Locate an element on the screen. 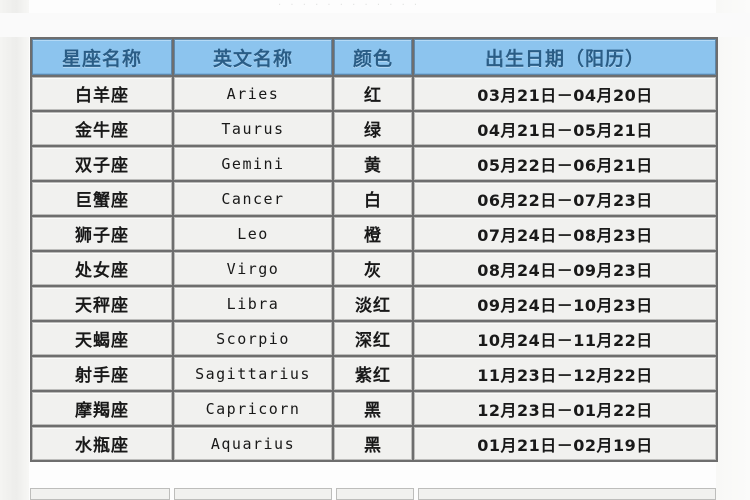 This screenshot has width=750, height=500. table-row: 天蝎座 Scorpio 深红 10月24日－11月22日 is located at coordinates (374, 338).